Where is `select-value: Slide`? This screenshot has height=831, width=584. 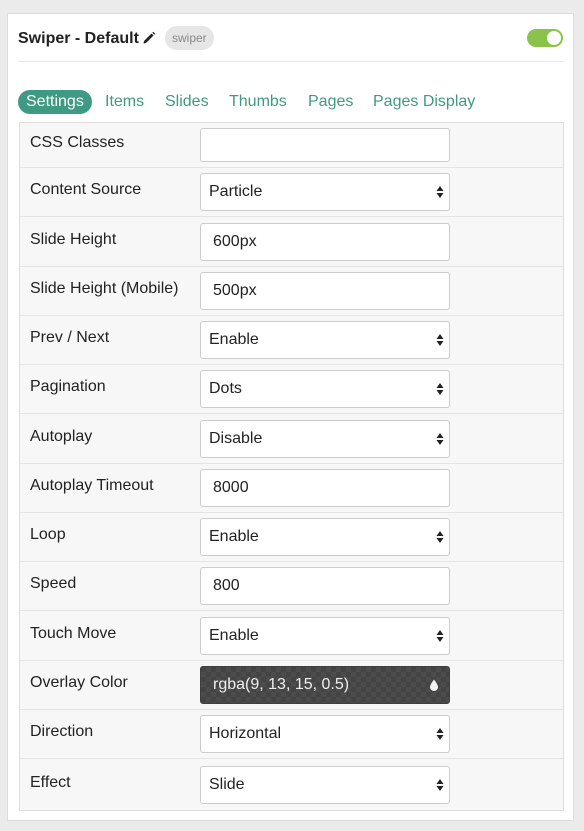
select-value: Slide is located at coordinates (227, 784).